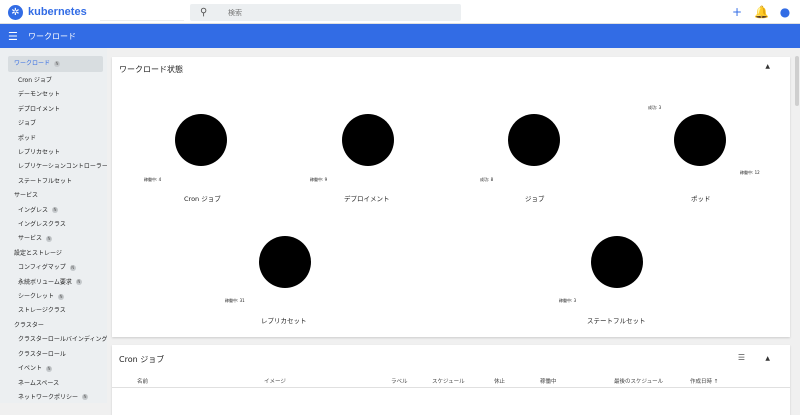 This screenshot has height=415, width=800. What do you see at coordinates (153, 179) in the screenshot?
I see `chart-label: 稼働中: 4` at bounding box center [153, 179].